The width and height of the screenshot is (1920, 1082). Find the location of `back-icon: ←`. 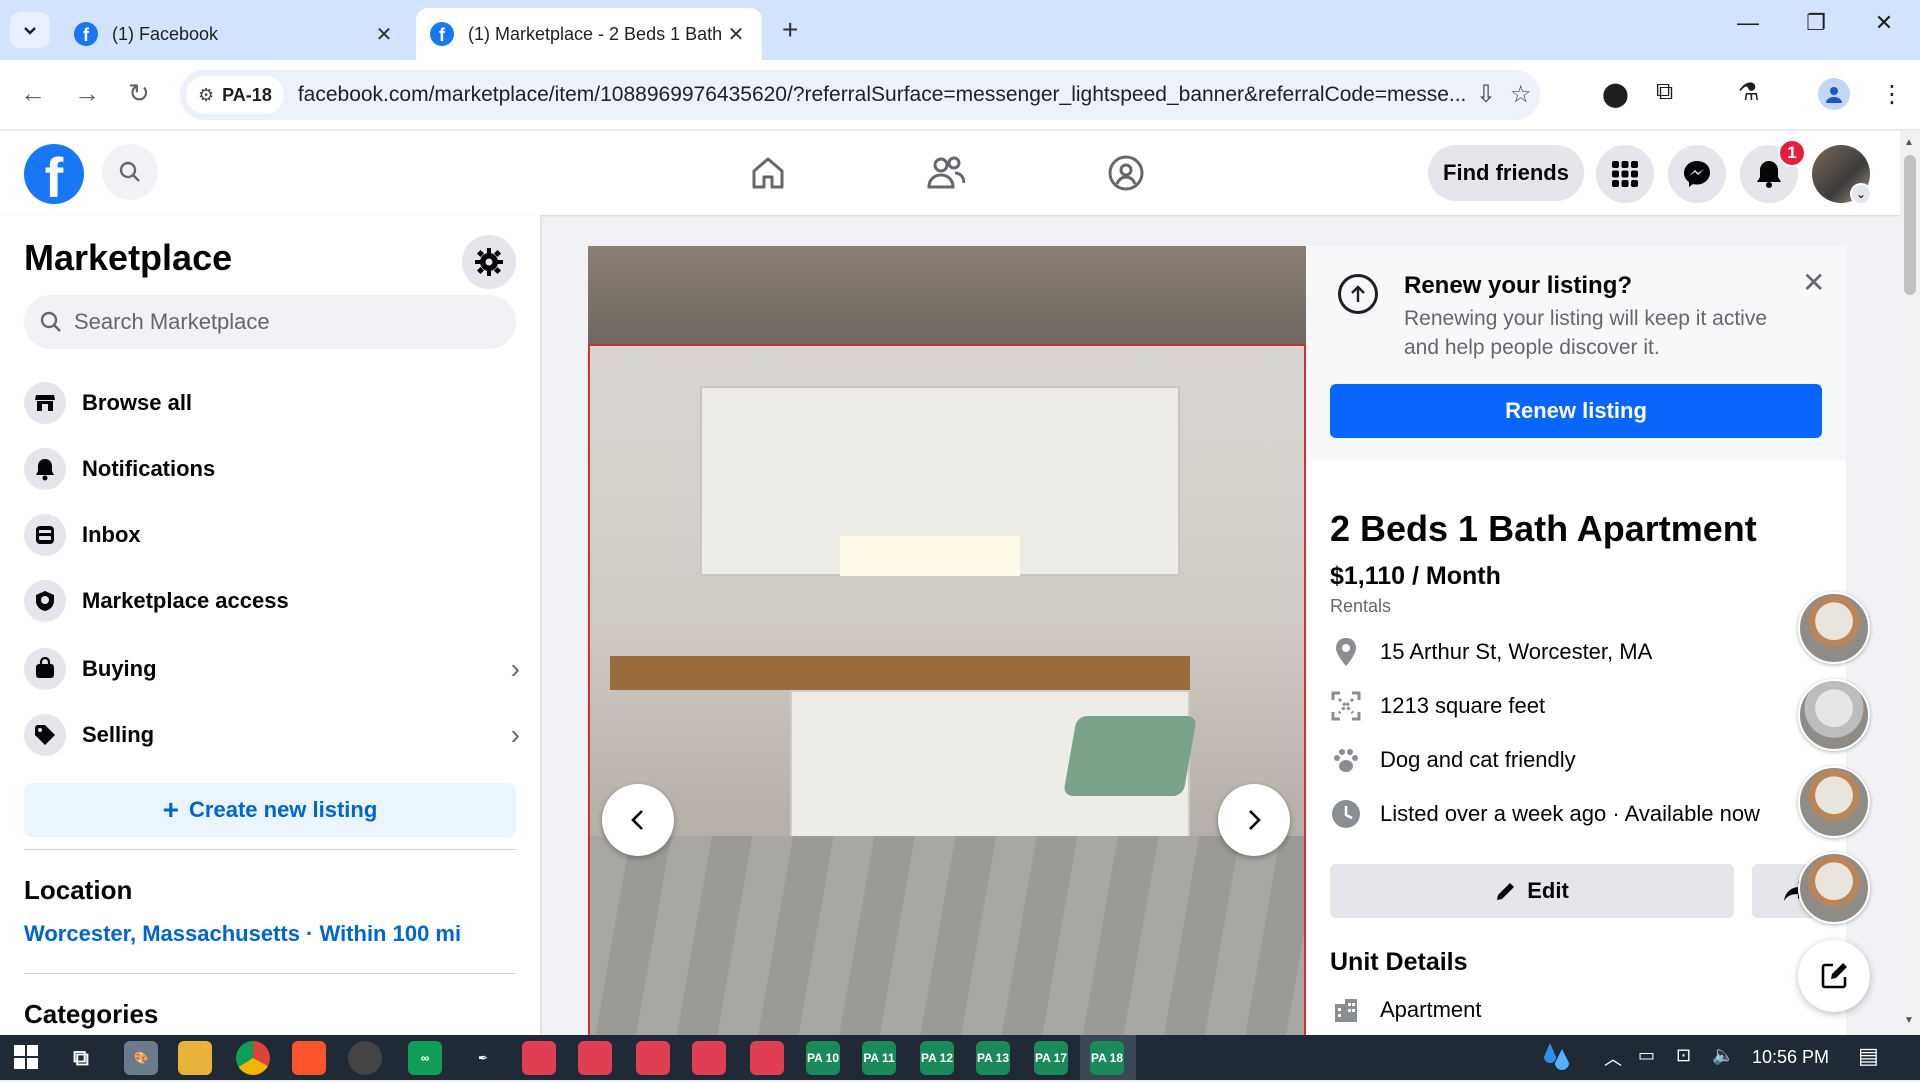

back-icon: ← is located at coordinates (33, 93).